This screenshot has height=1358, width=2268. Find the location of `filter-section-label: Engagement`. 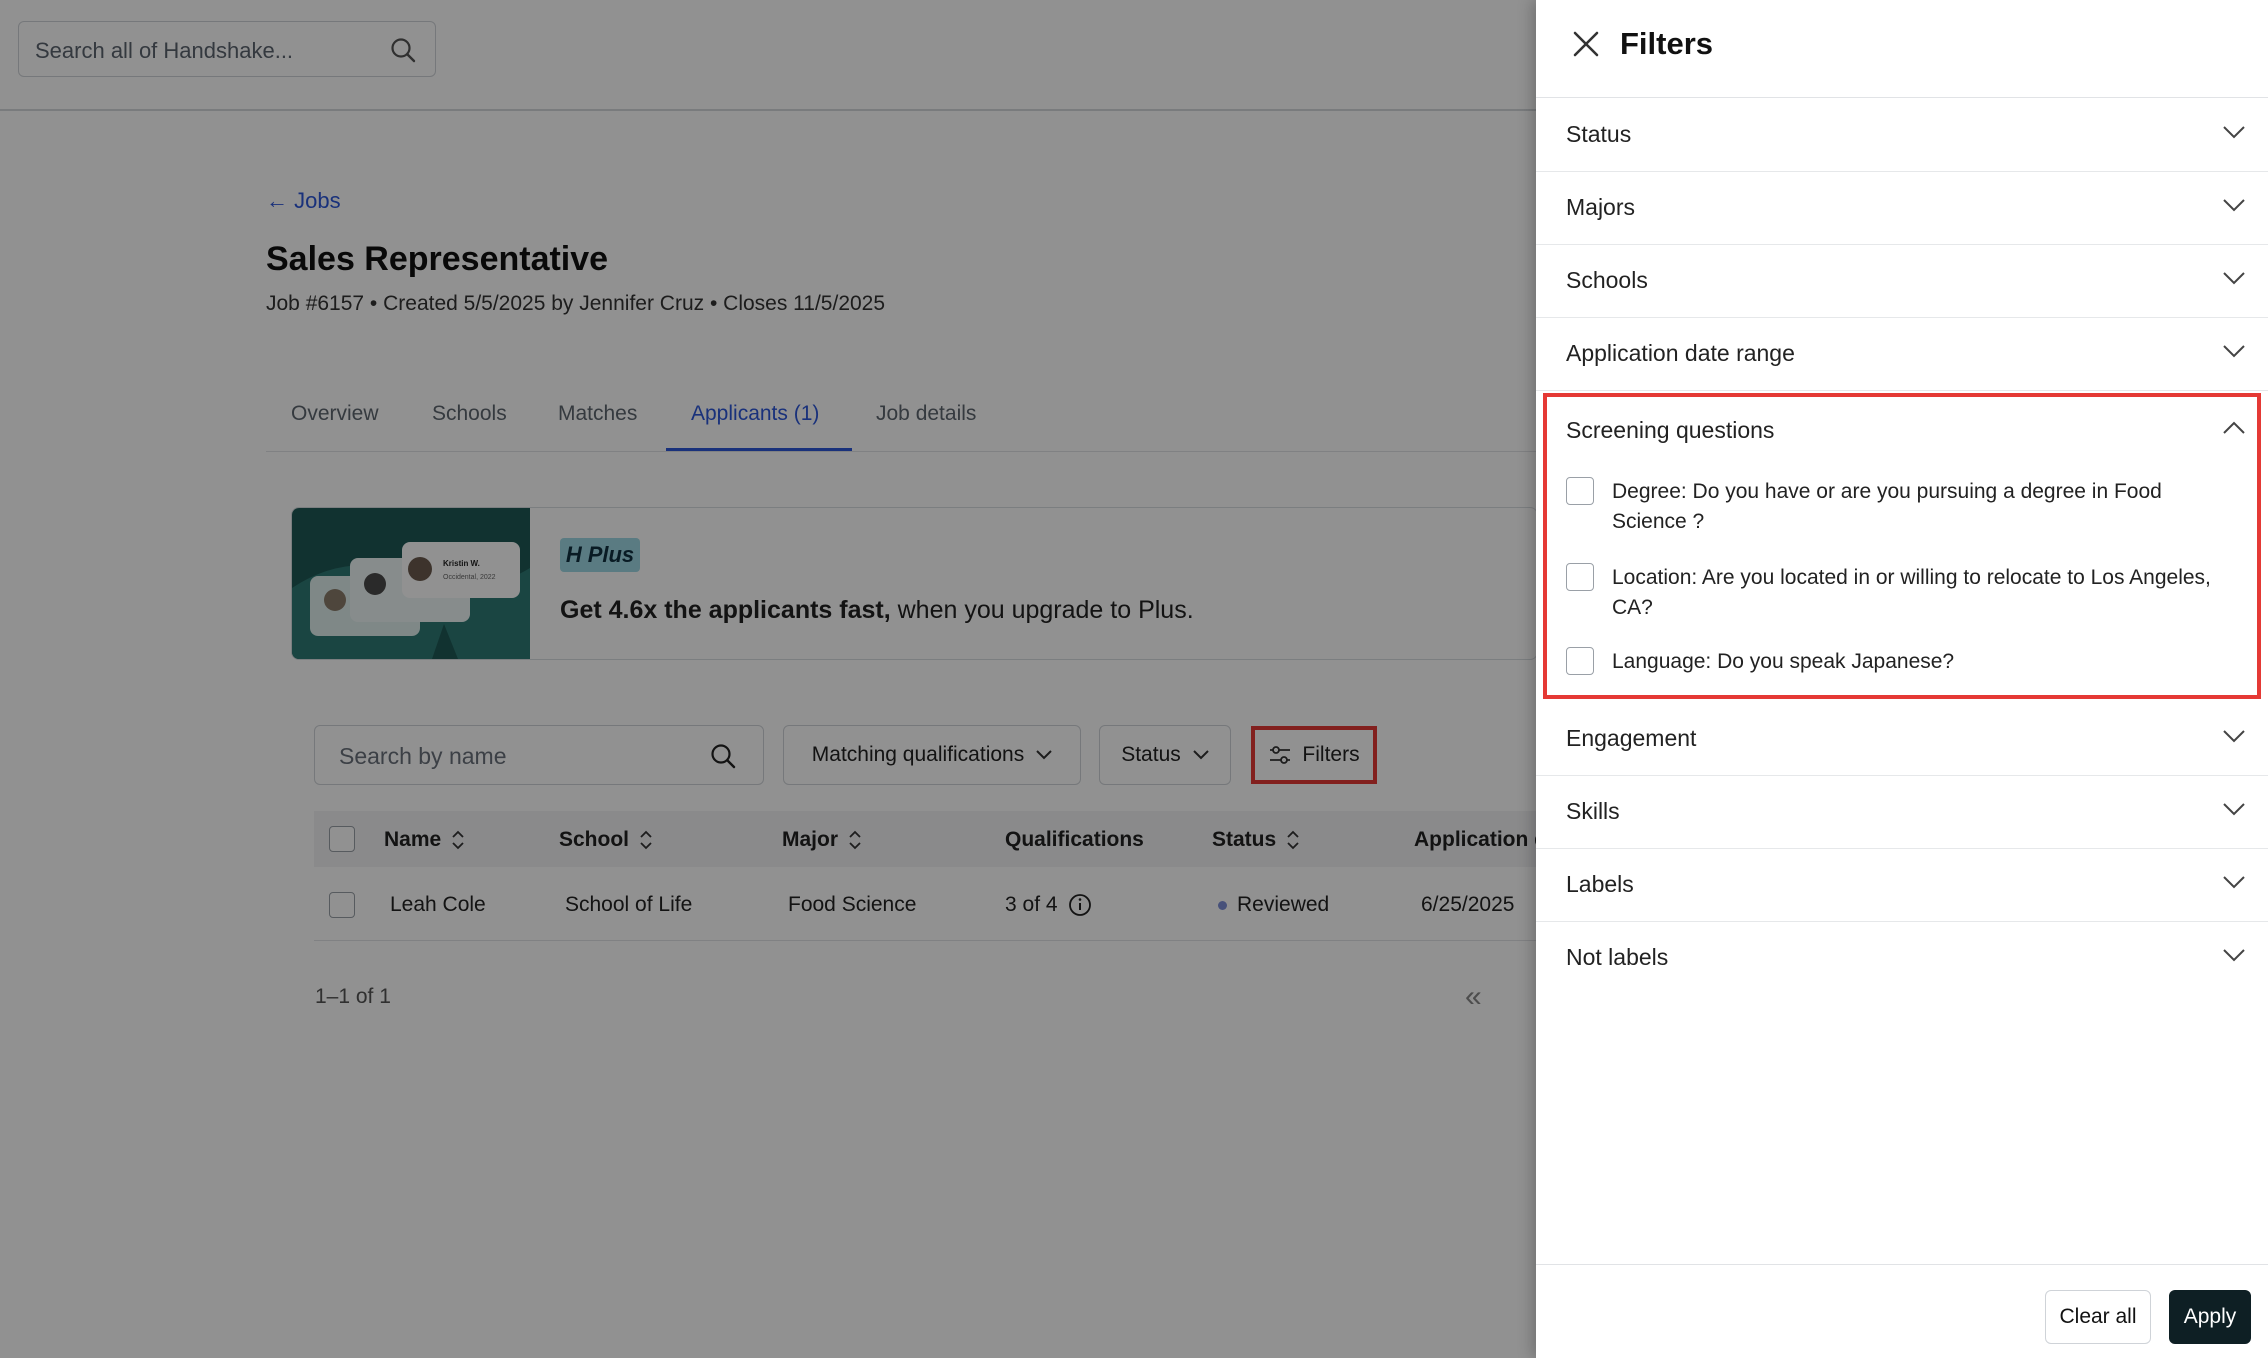

filter-section-label: Engagement is located at coordinates (1631, 738).